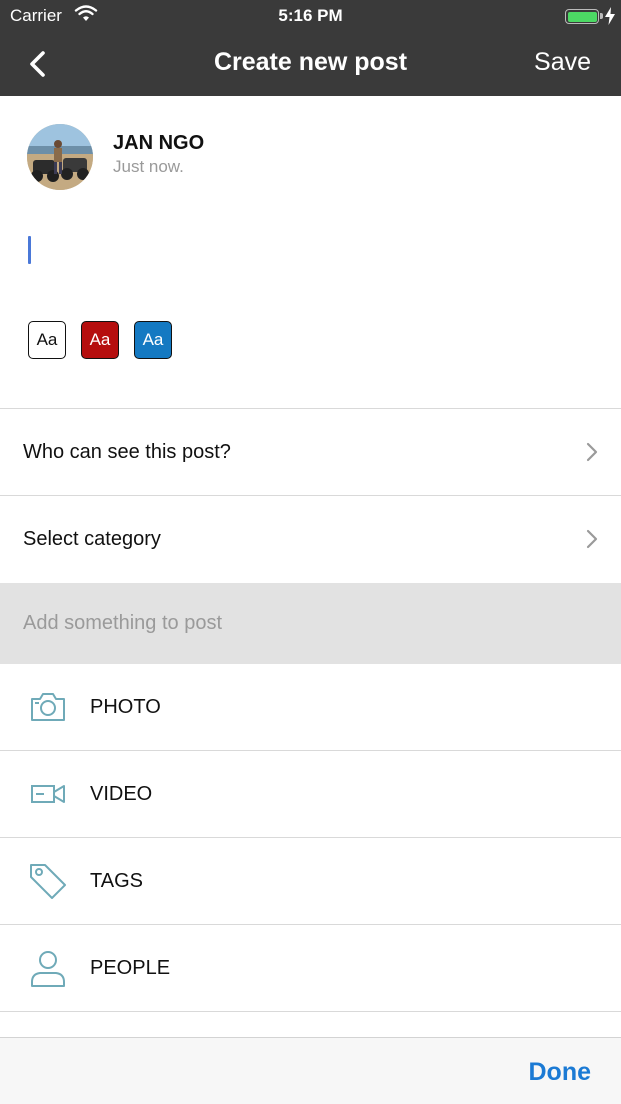 The image size is (621, 1104). What do you see at coordinates (116, 881) in the screenshot?
I see `tags-label: TAGS` at bounding box center [116, 881].